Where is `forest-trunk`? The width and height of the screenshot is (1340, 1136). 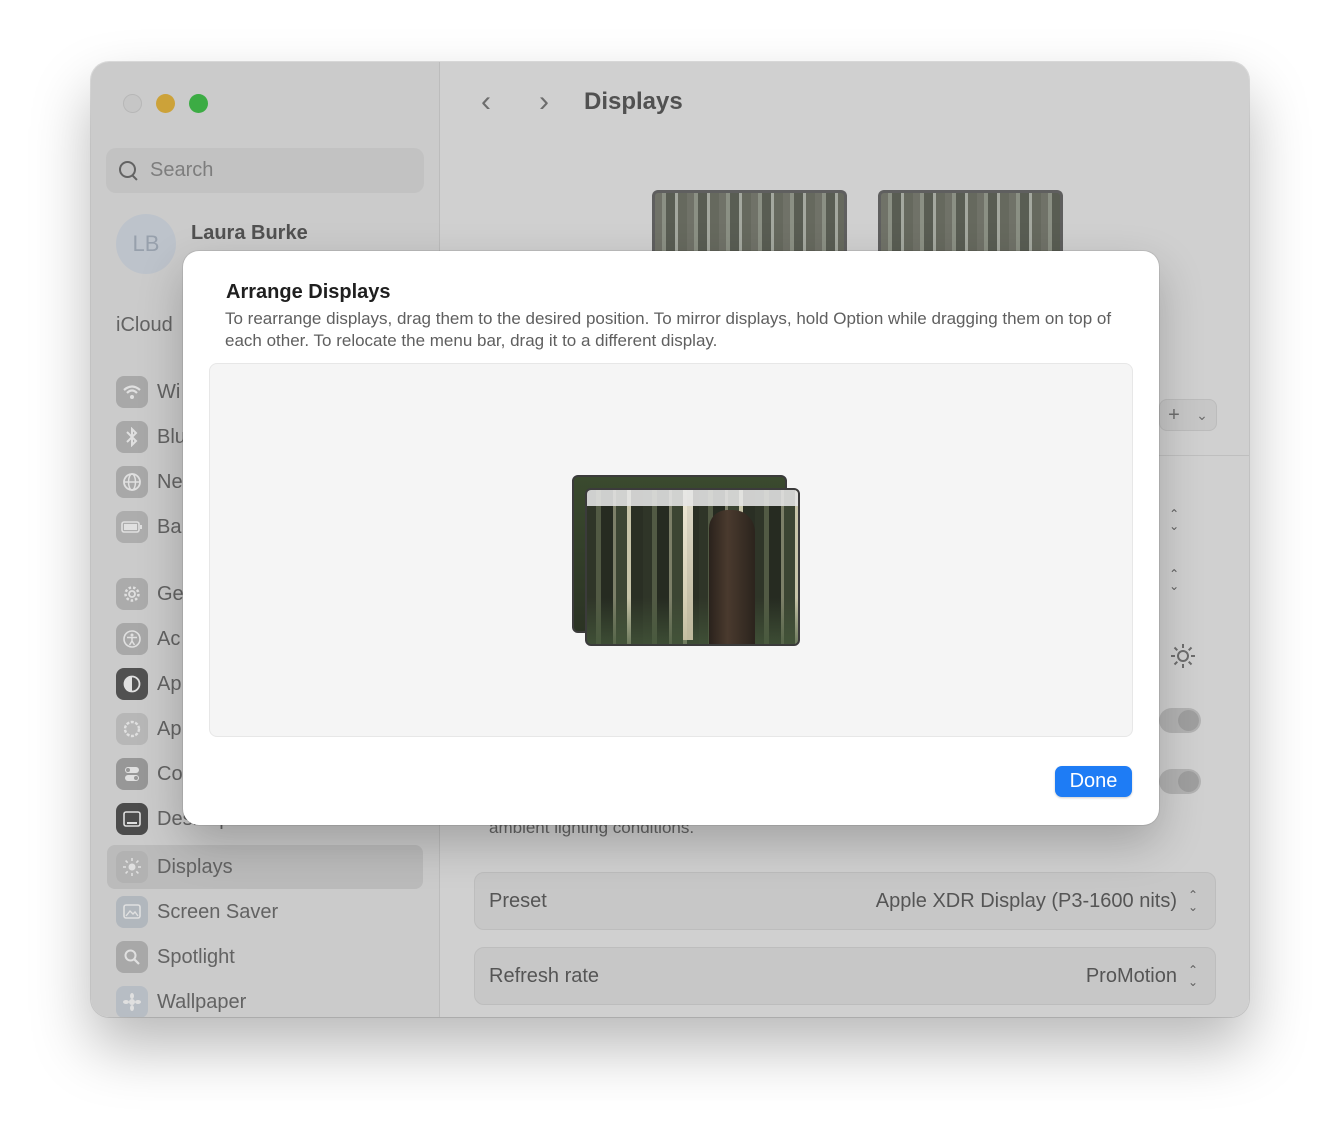
forest-trunk is located at coordinates (732, 577).